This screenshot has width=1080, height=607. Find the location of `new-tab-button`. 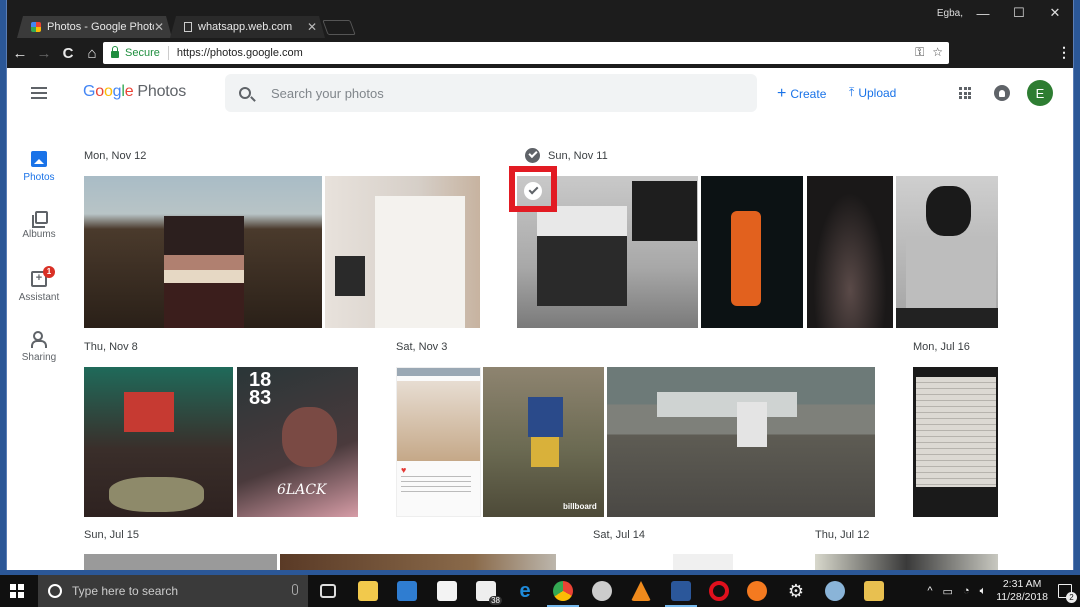

new-tab-button is located at coordinates (339, 27).